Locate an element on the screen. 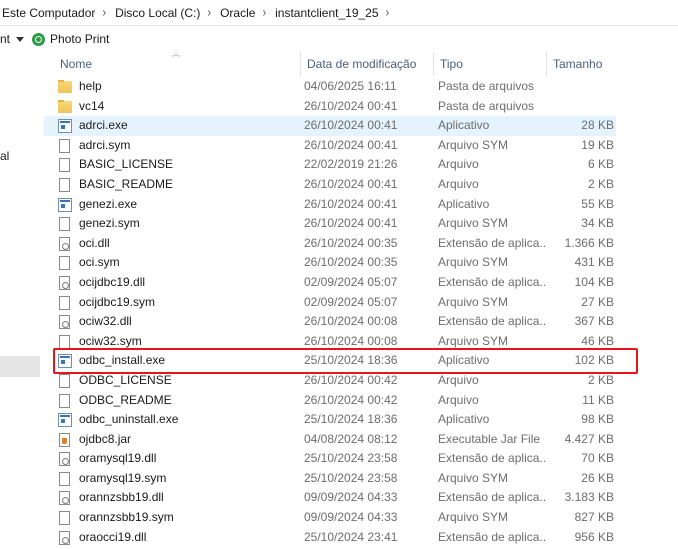  photo-print-icon is located at coordinates (39, 39).